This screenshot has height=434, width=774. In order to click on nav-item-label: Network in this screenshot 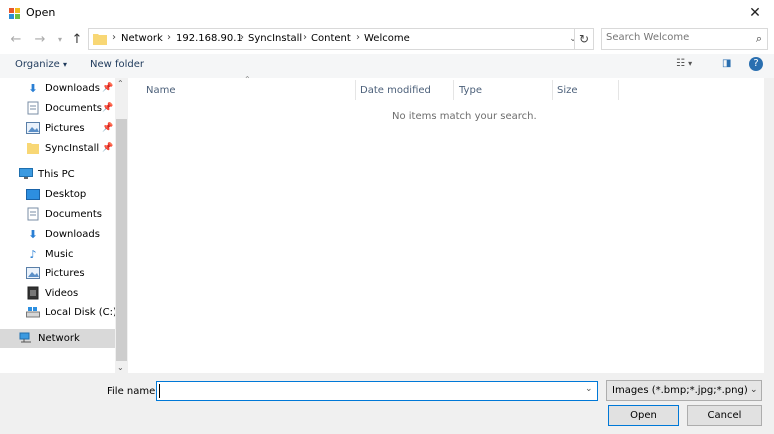, I will do `click(59, 338)`.